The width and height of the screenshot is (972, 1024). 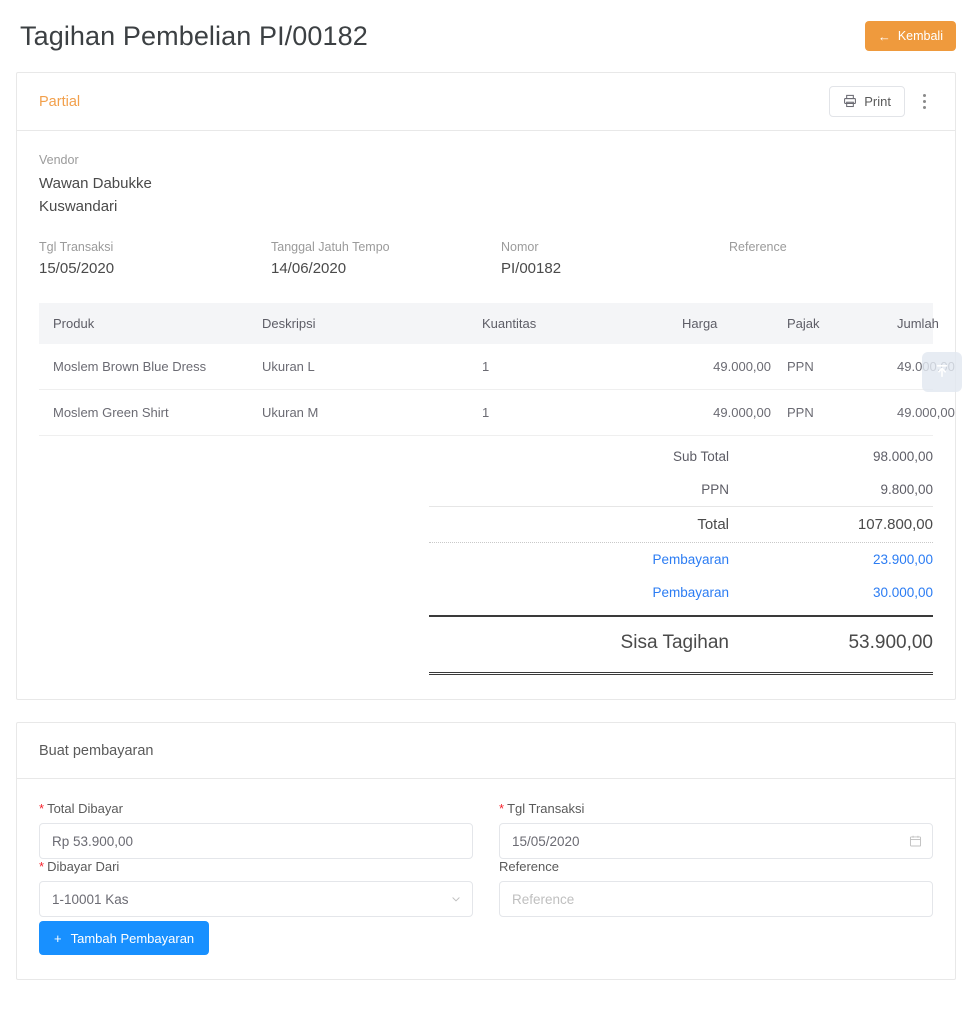 What do you see at coordinates (59, 160) in the screenshot?
I see `vendor-label: Vendor` at bounding box center [59, 160].